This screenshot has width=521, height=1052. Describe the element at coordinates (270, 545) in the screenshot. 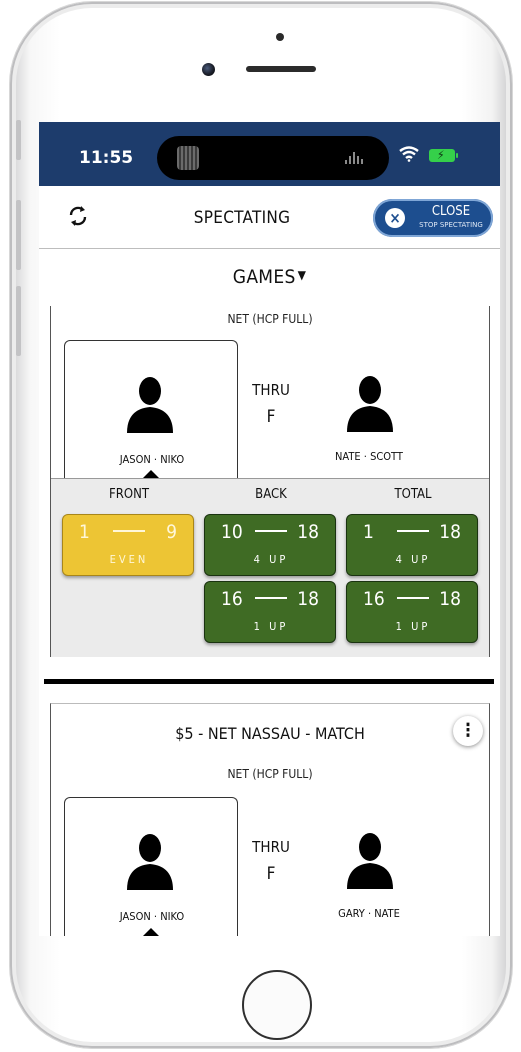

I see `back-nine-tile: 10 18 4 UP` at that location.